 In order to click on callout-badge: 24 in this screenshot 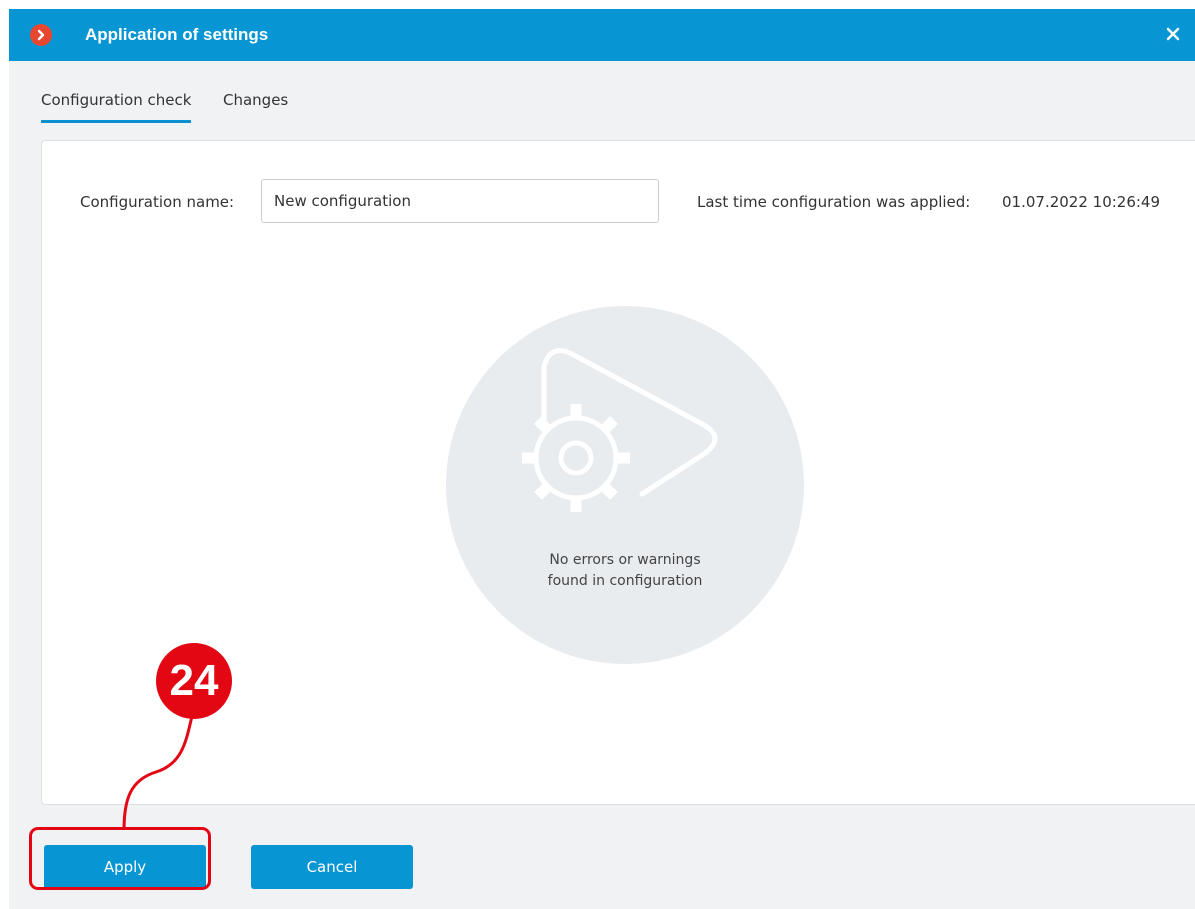, I will do `click(194, 681)`.